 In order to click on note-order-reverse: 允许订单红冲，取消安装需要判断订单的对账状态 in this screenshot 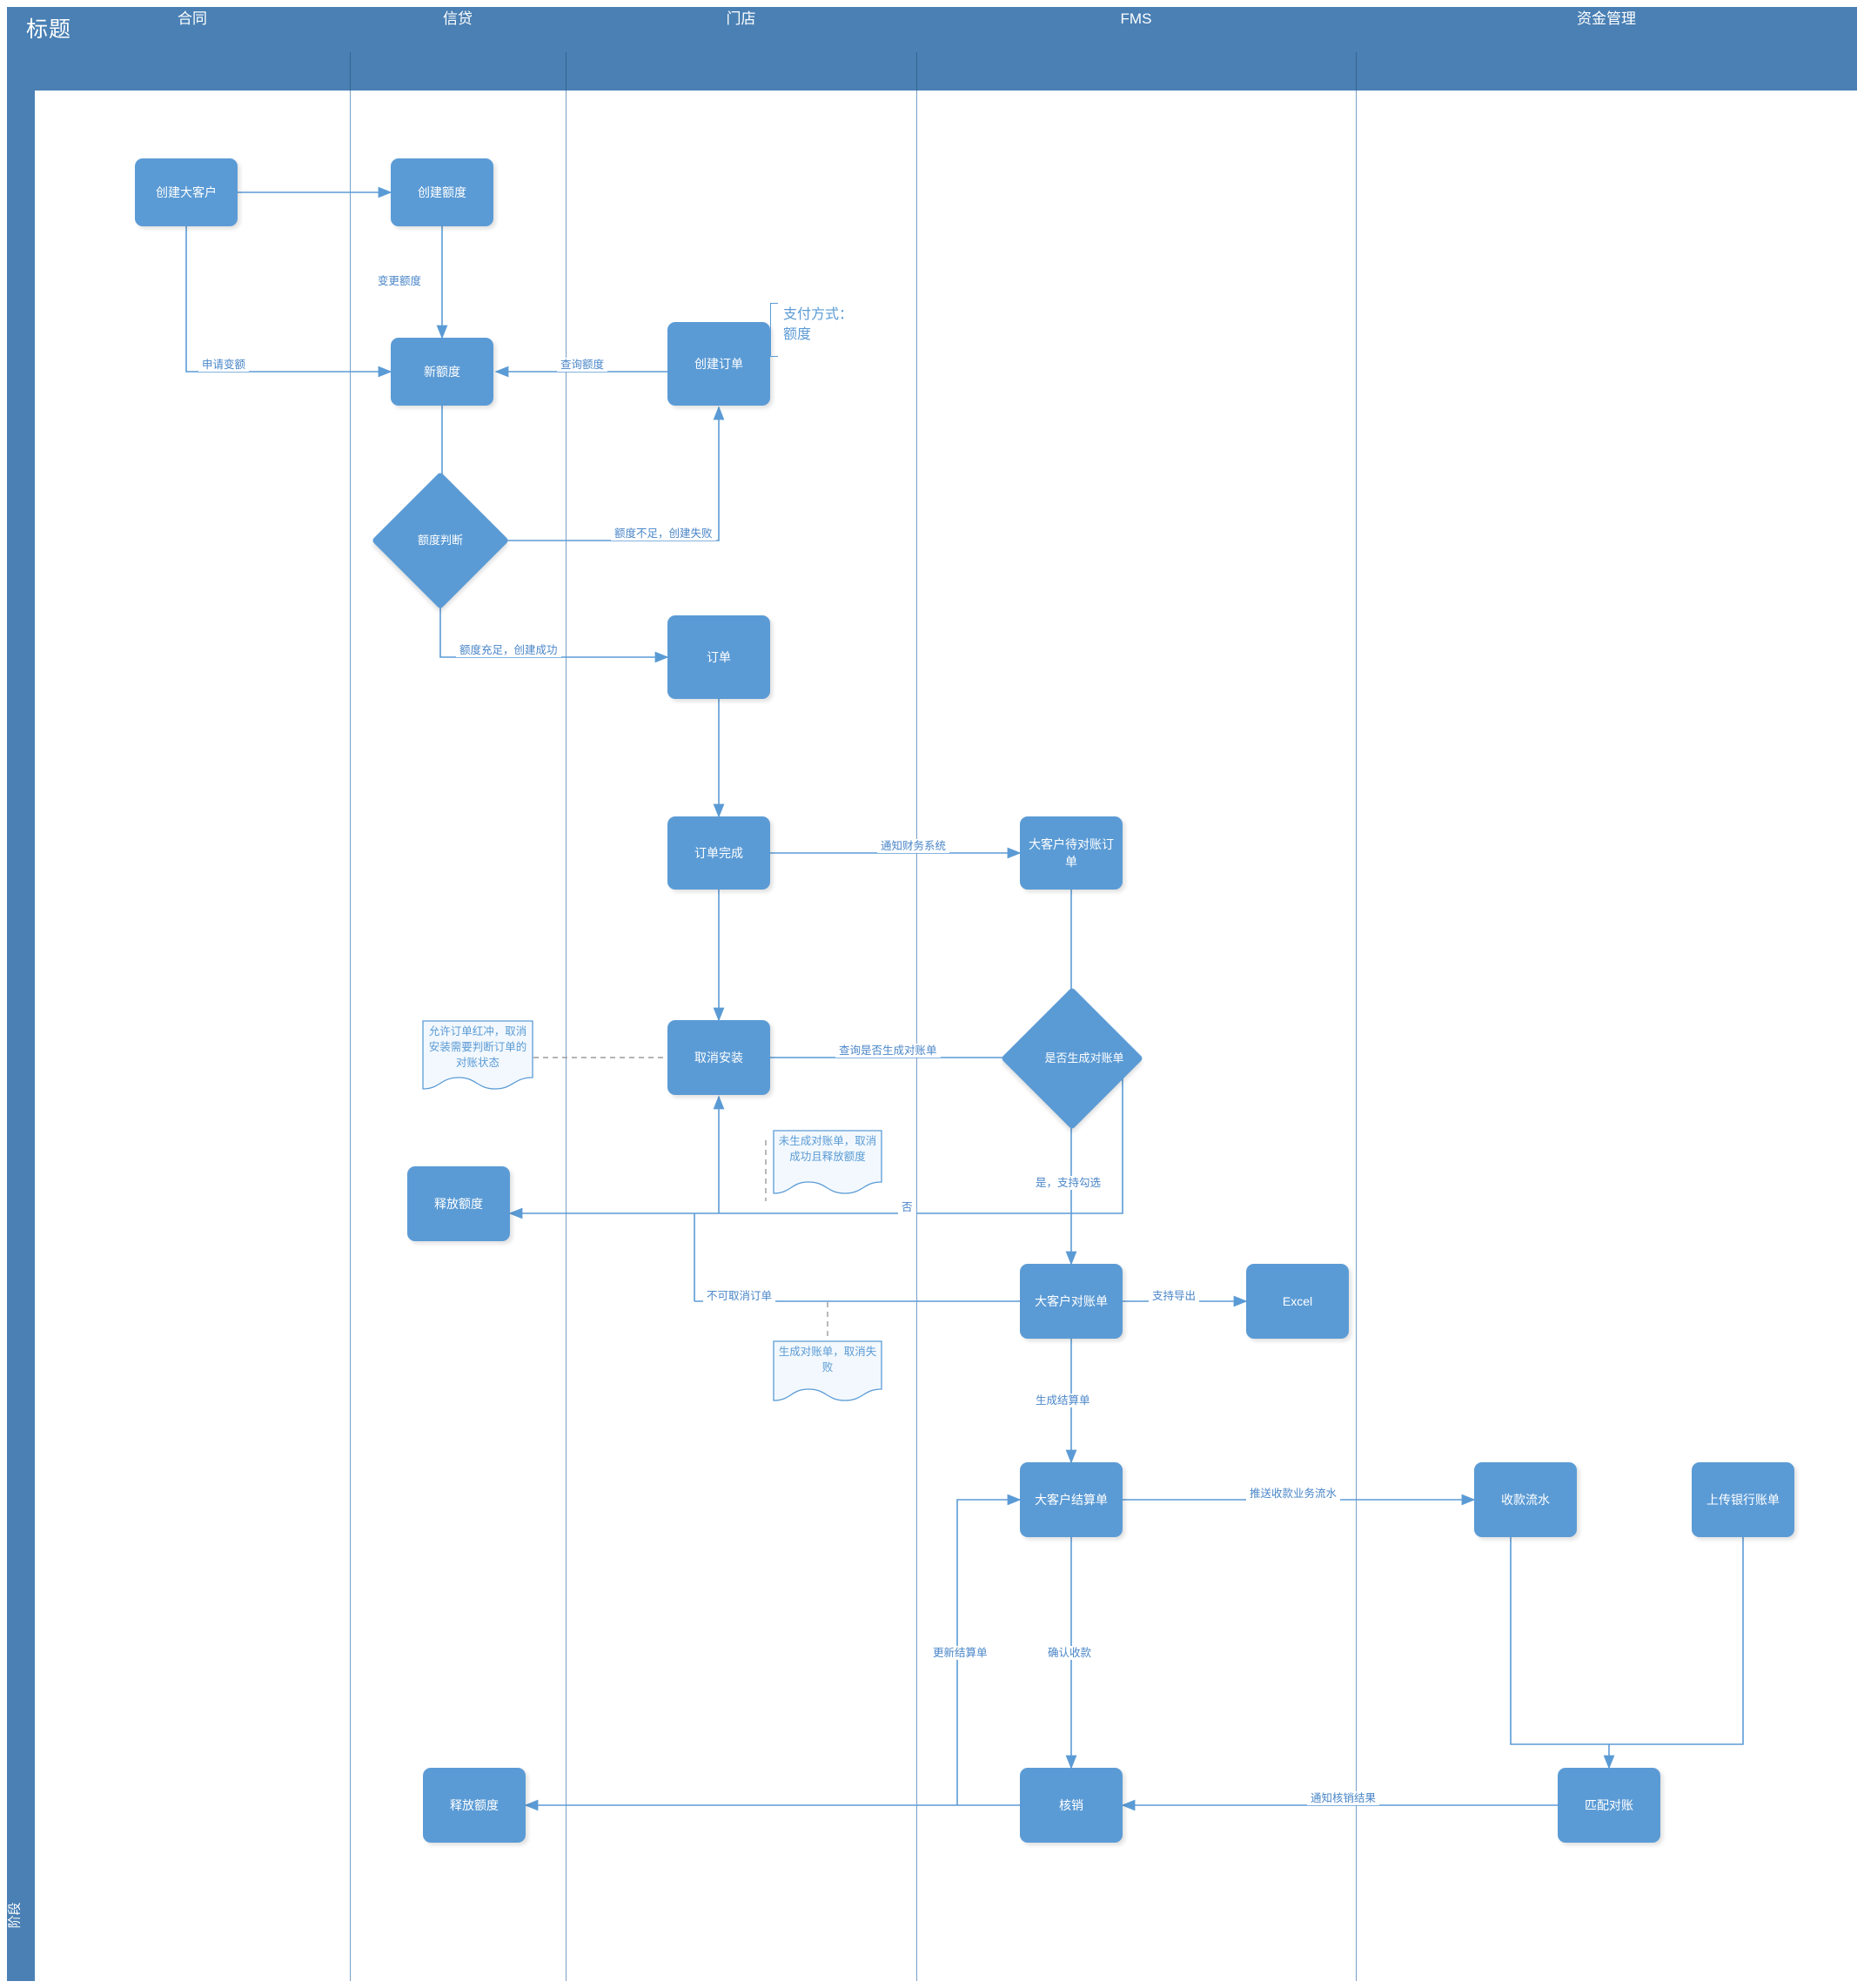, I will do `click(478, 1055)`.